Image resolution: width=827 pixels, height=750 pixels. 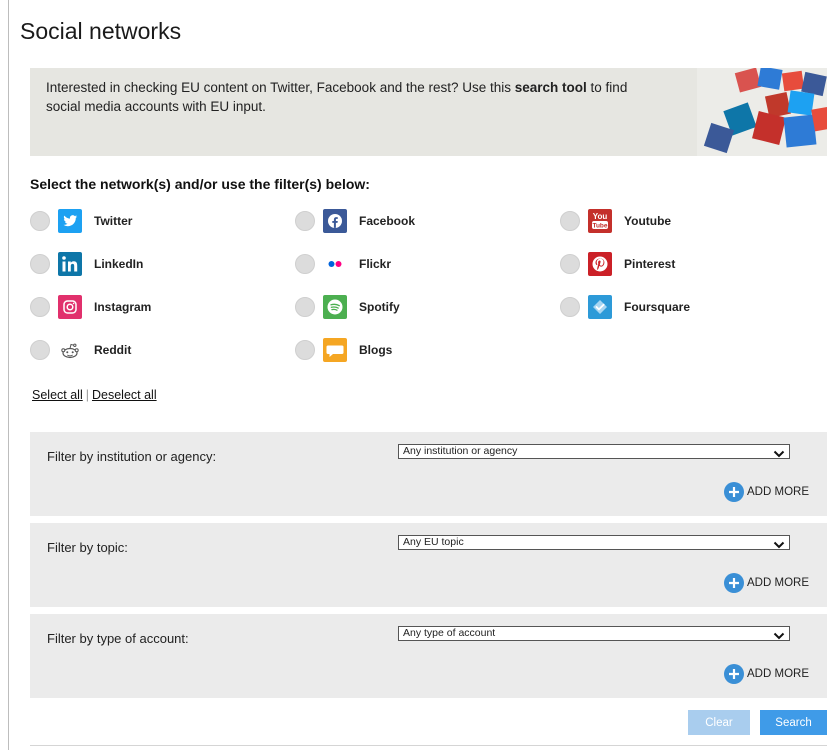 I want to click on filter-institution-label: Filter by institution or agency:, so click(x=132, y=456).